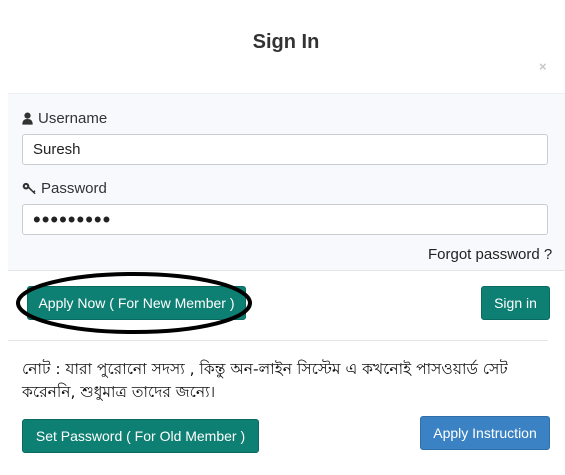  What do you see at coordinates (485, 433) in the screenshot?
I see `apply-instruction-button: Apply Instruction` at bounding box center [485, 433].